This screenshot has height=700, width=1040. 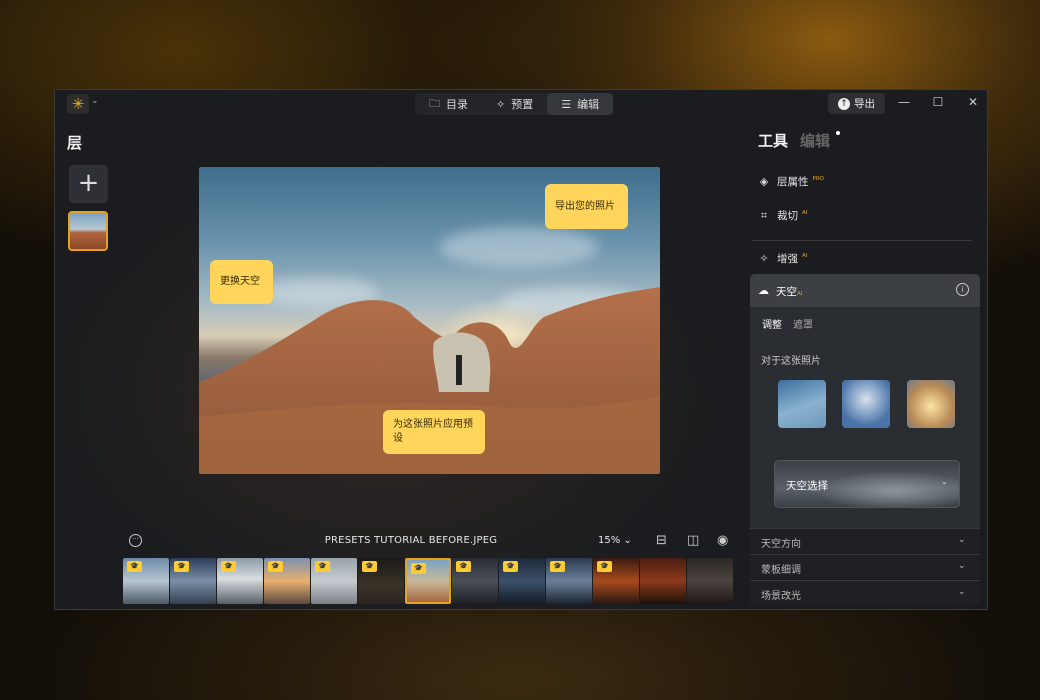 I want to click on zoom-value: 15%, so click(x=609, y=540).